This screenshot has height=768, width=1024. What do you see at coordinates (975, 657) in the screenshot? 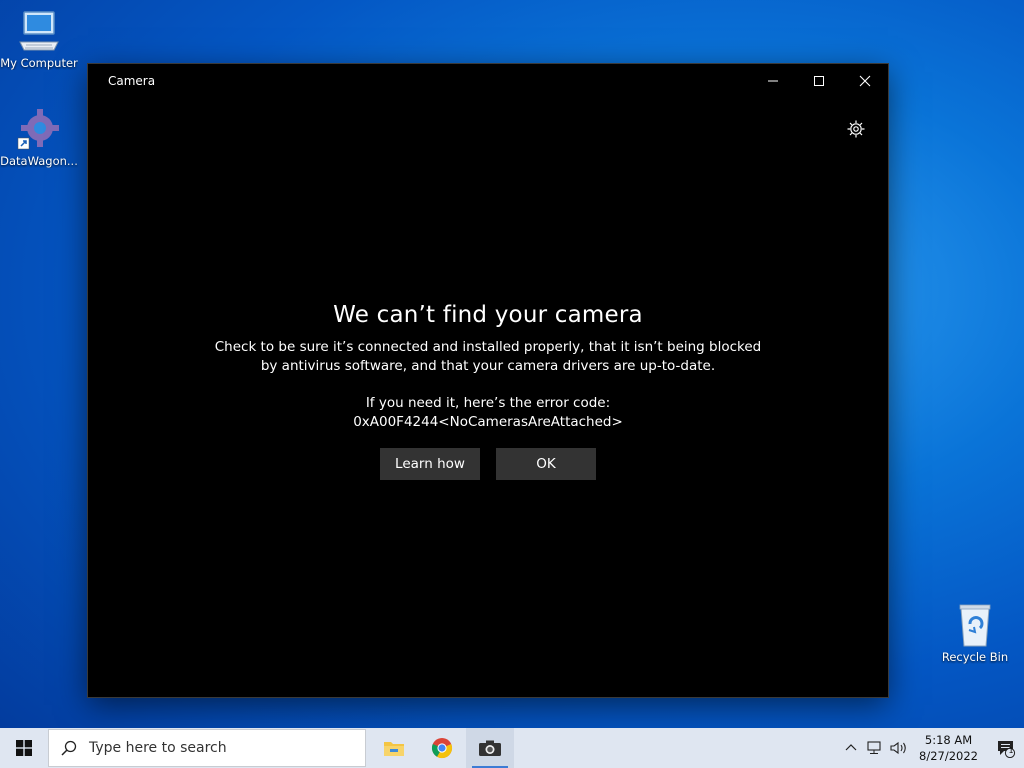
I see `desktop-icon-label: Recycle Bin` at bounding box center [975, 657].